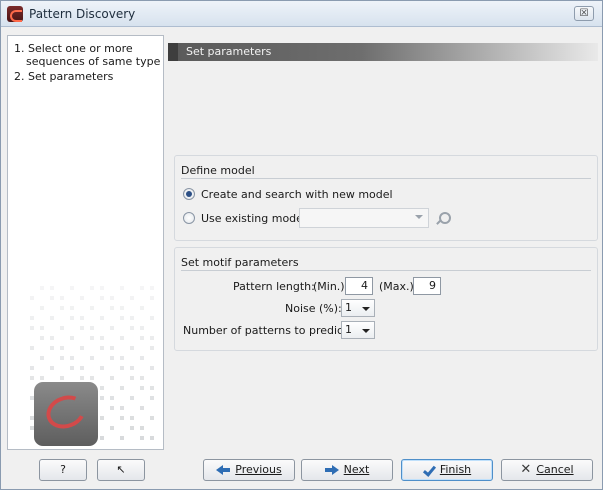 The width and height of the screenshot is (603, 490). Describe the element at coordinates (297, 194) in the screenshot. I see `create-new-model-label: Create and search with new model` at that location.